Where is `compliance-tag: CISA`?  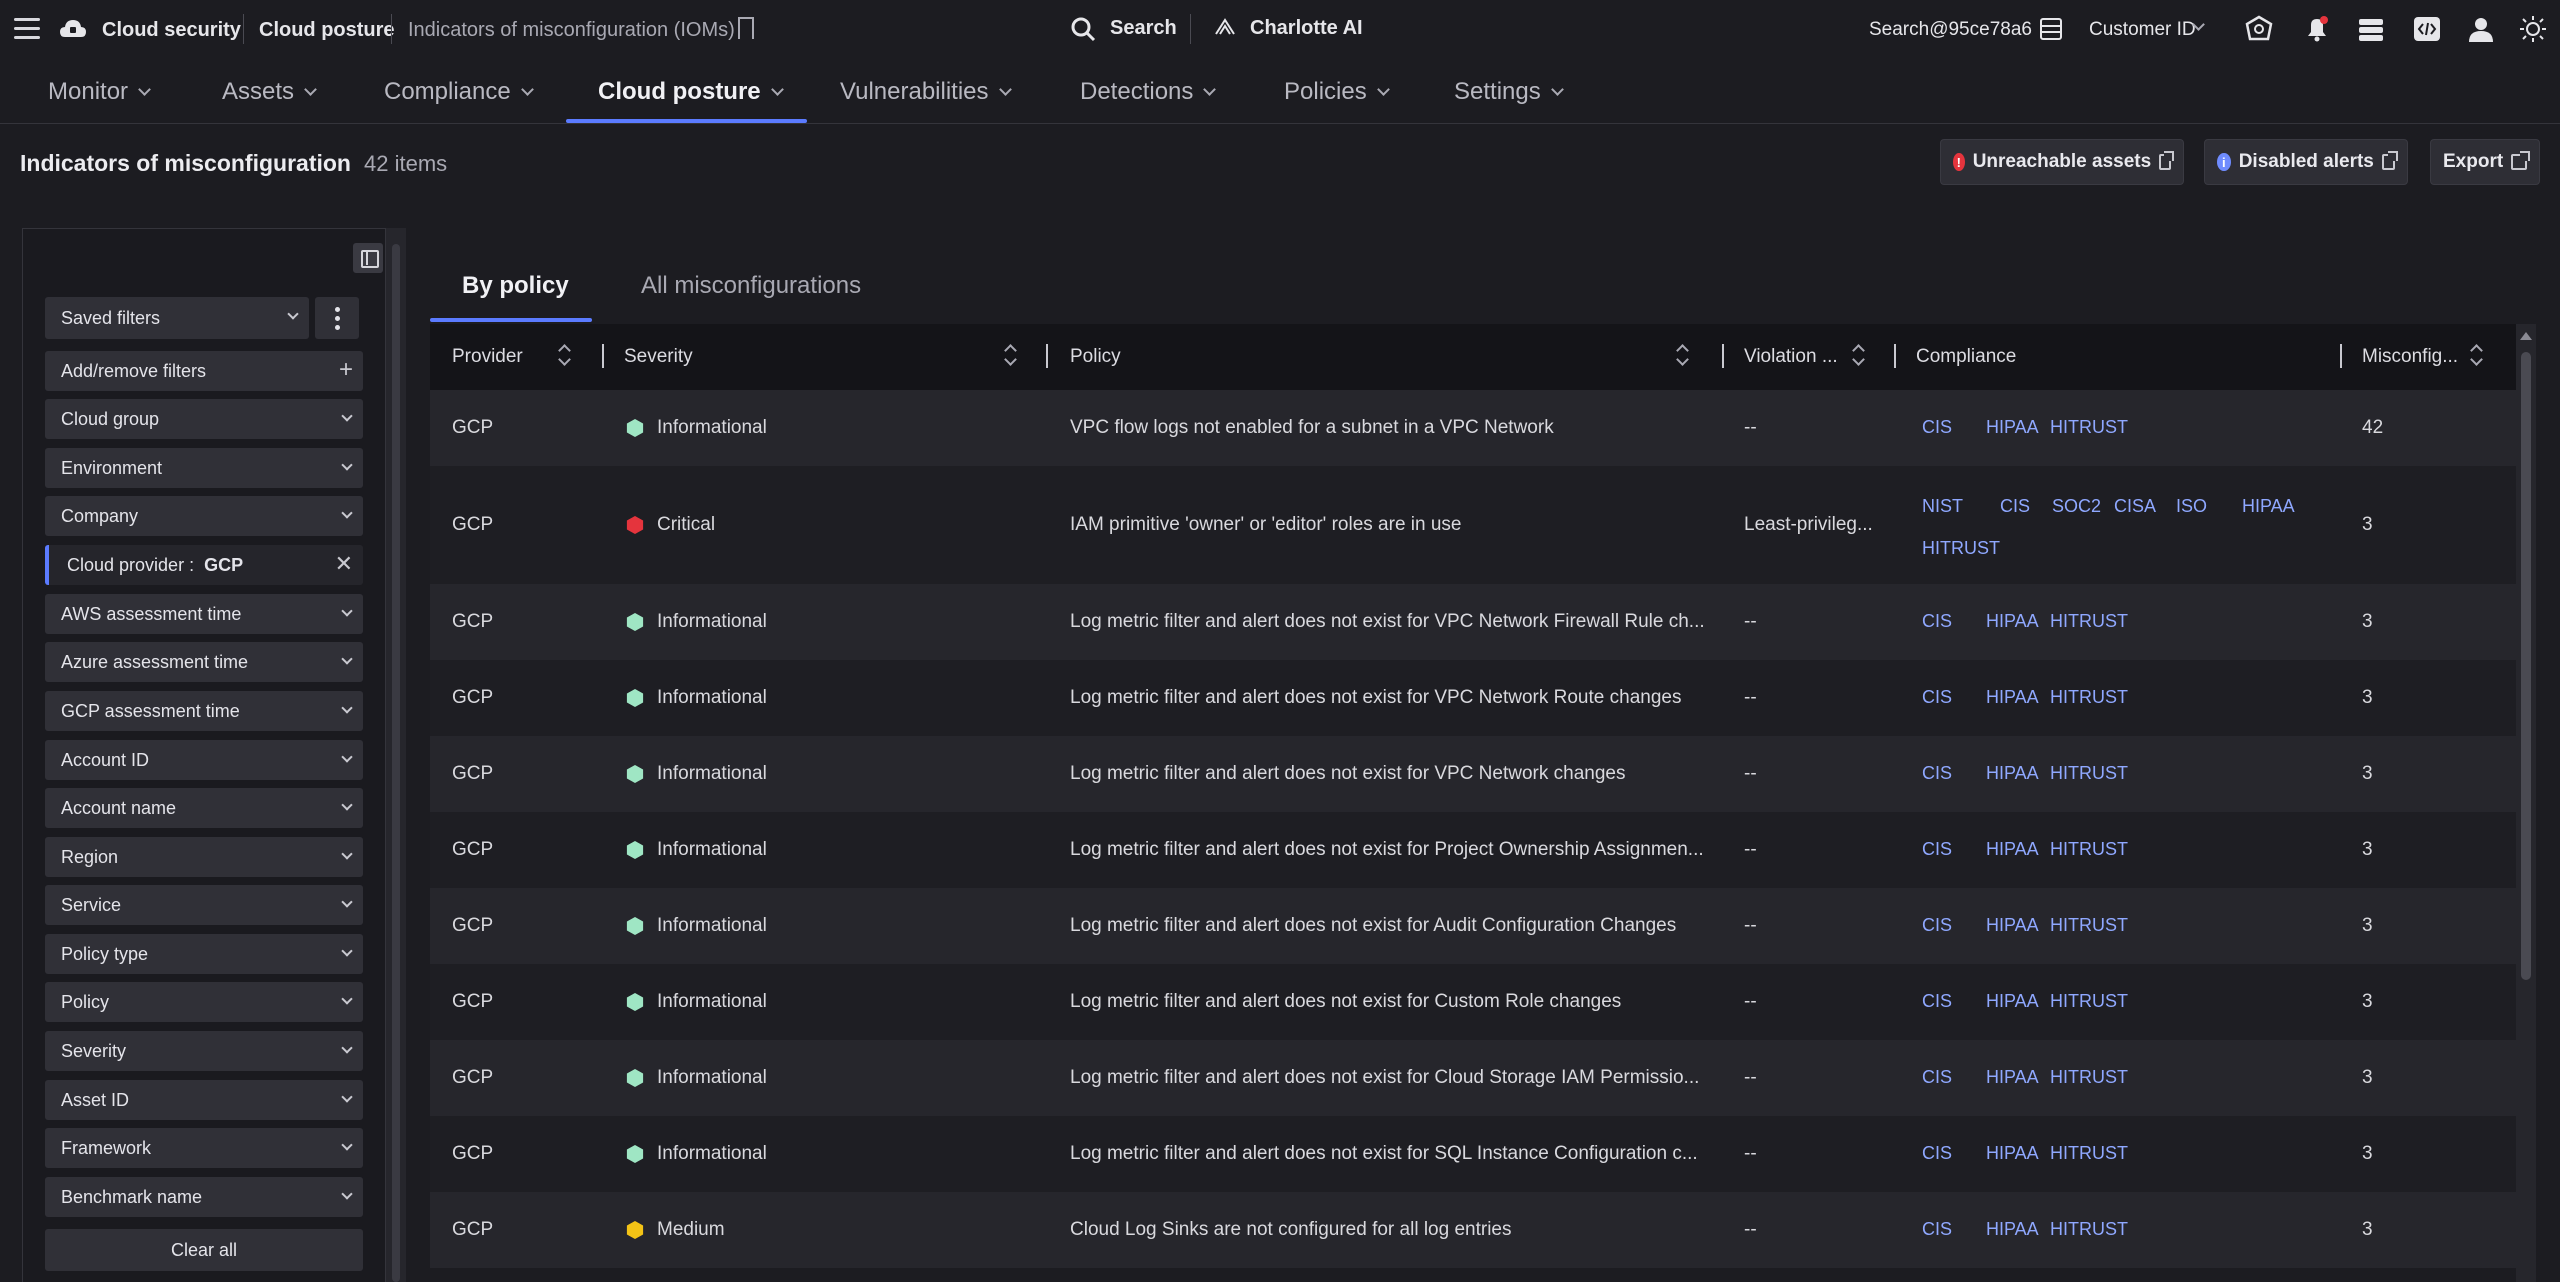
compliance-tag: CISA is located at coordinates (2135, 506).